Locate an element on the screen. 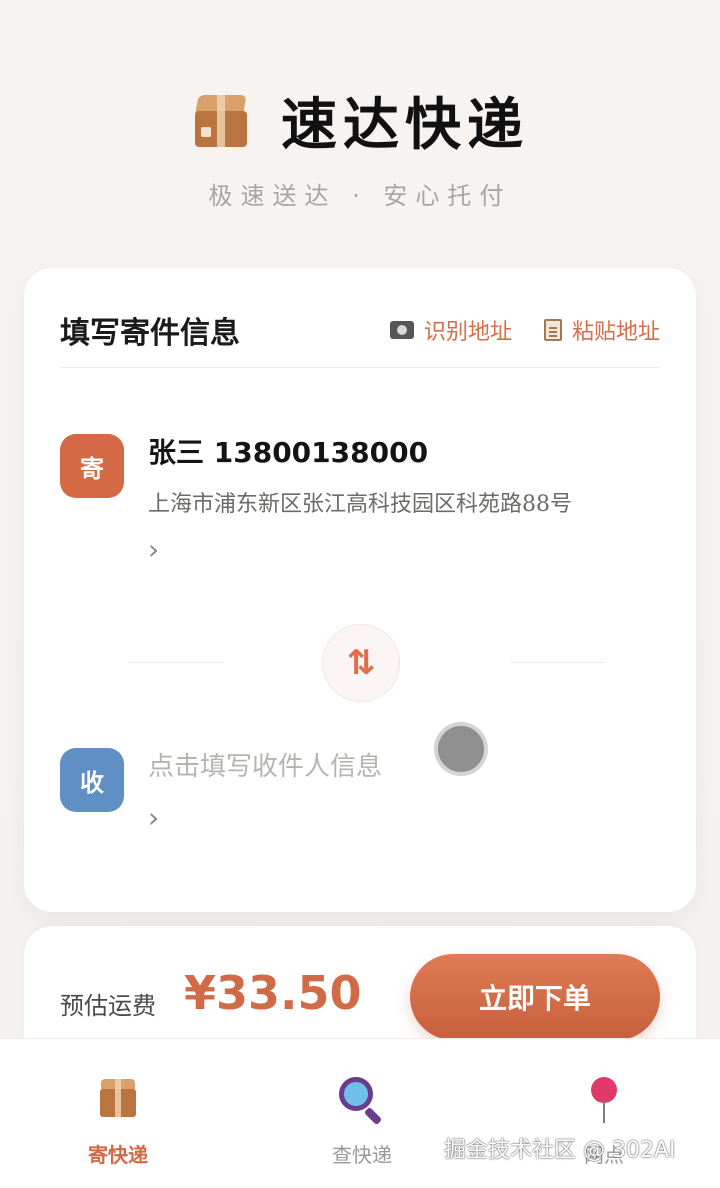 The height and width of the screenshot is (1188, 720). swap-address-button: ⇅ is located at coordinates (361, 663).